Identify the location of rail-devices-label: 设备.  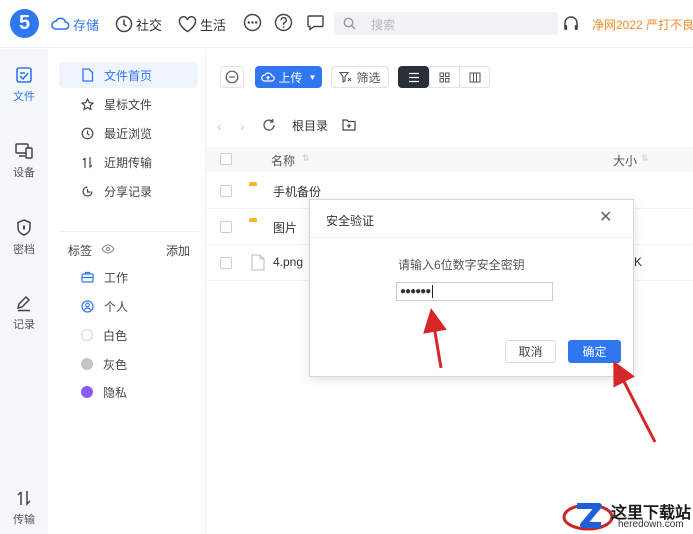
(24, 173).